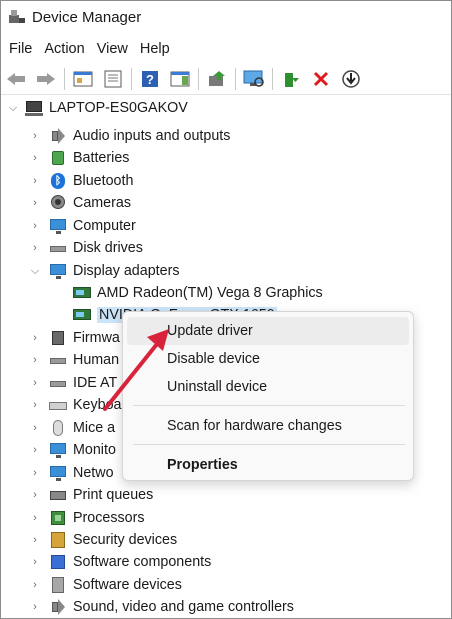 The width and height of the screenshot is (452, 619). I want to click on mouse-icon, so click(58, 428).